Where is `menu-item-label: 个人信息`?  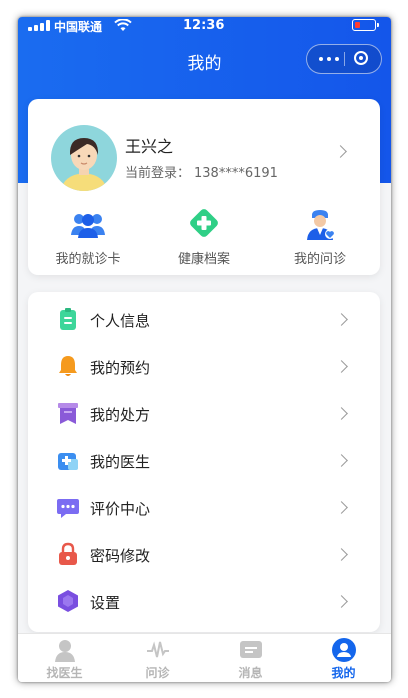 menu-item-label: 个人信息 is located at coordinates (120, 321).